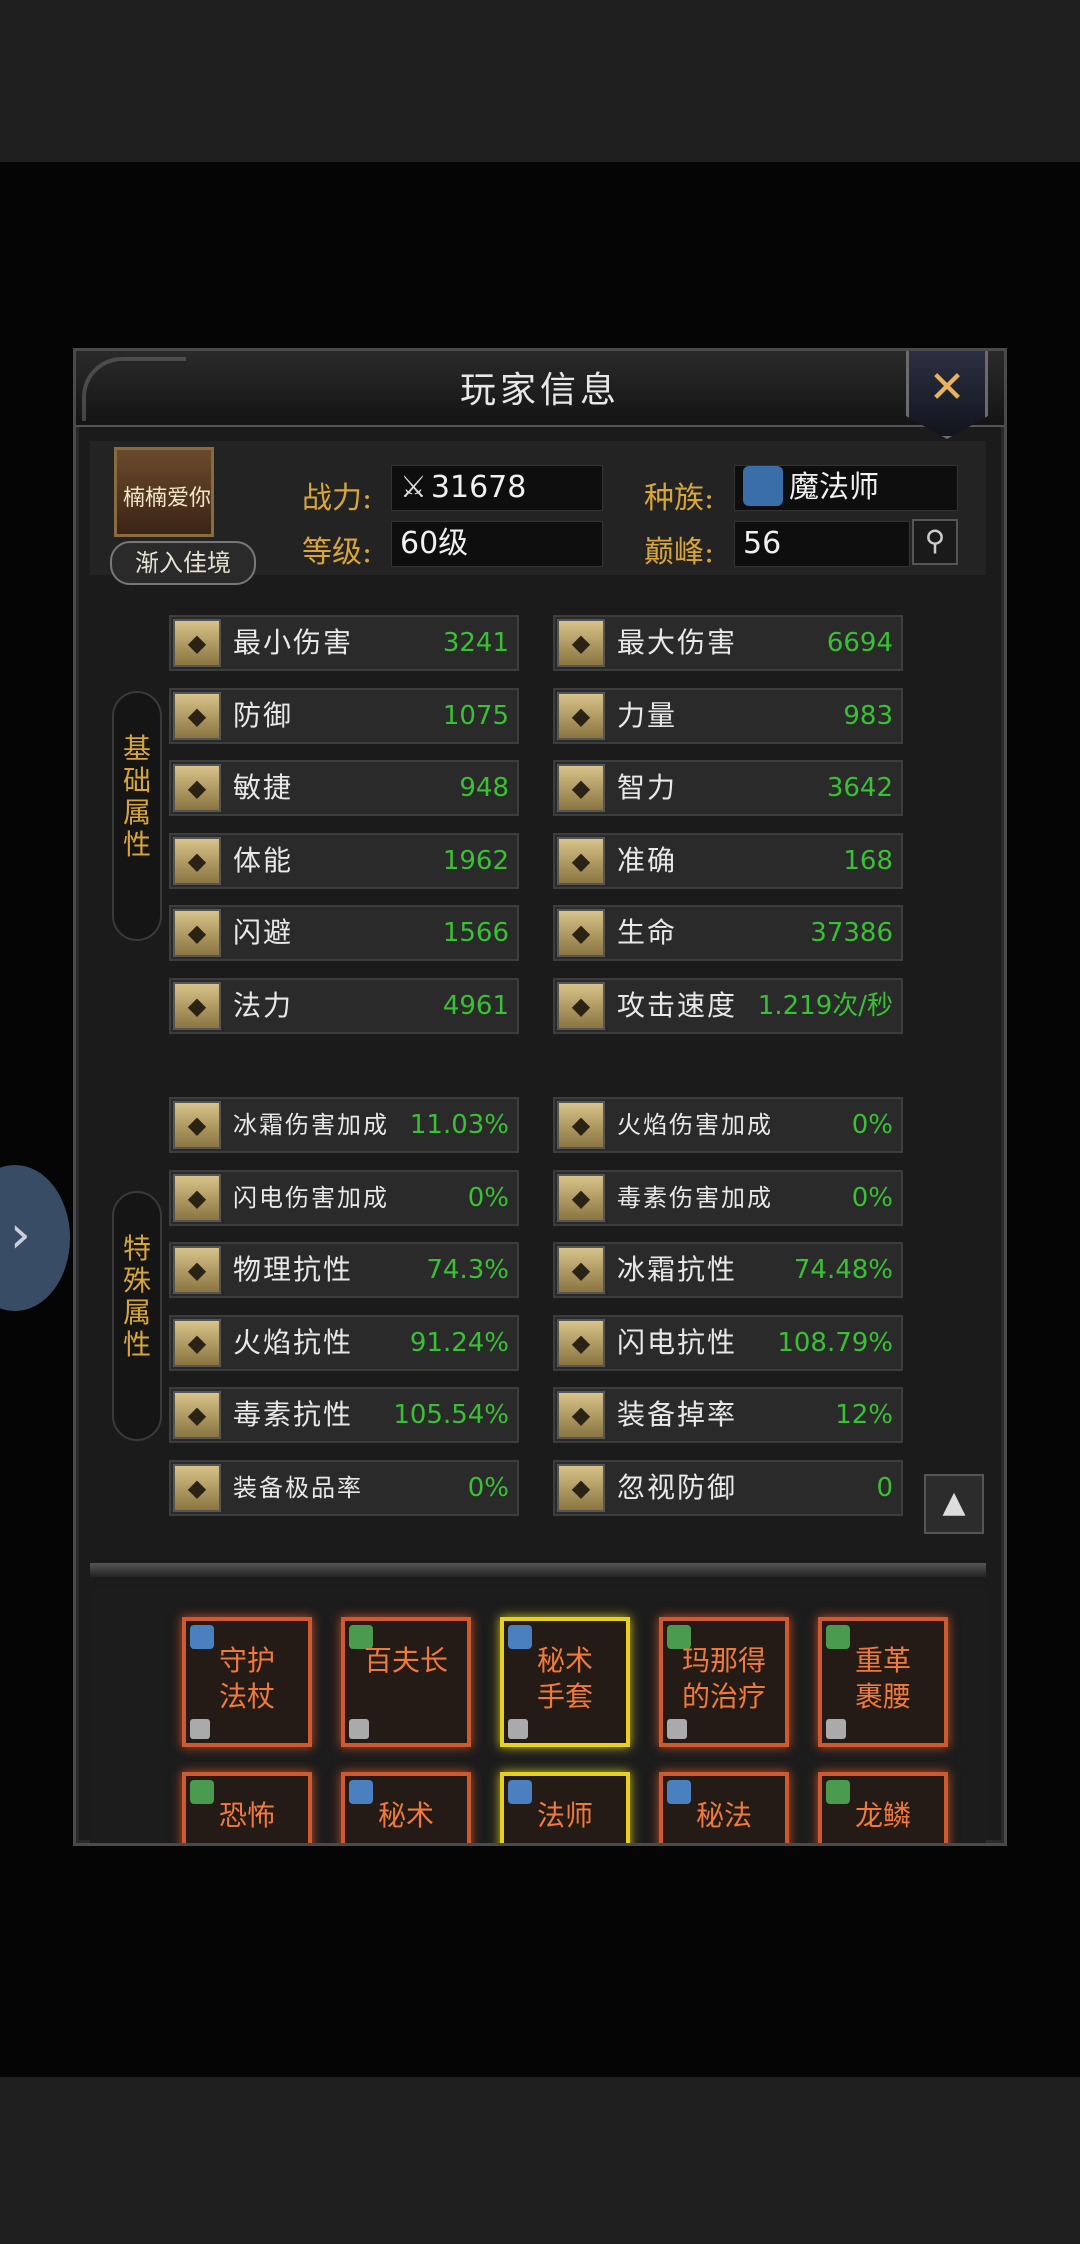 This screenshot has height=2244, width=1080. Describe the element at coordinates (677, 642) in the screenshot. I see `stat-name: 最大伤害` at that location.